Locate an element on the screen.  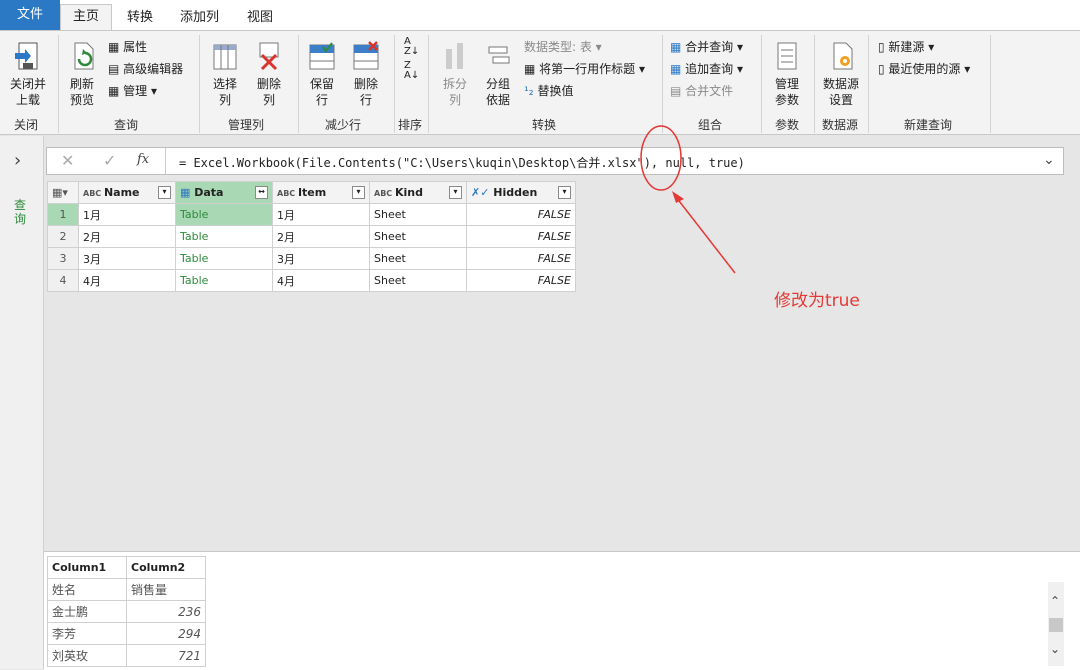
column-header-name: ABC Name ▾ is located at coordinates (127, 192).